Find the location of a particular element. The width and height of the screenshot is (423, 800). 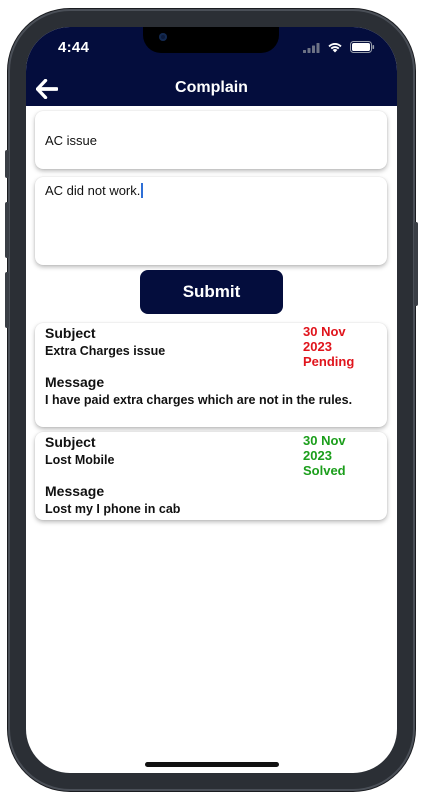

status-badge: Pending is located at coordinates (329, 361).